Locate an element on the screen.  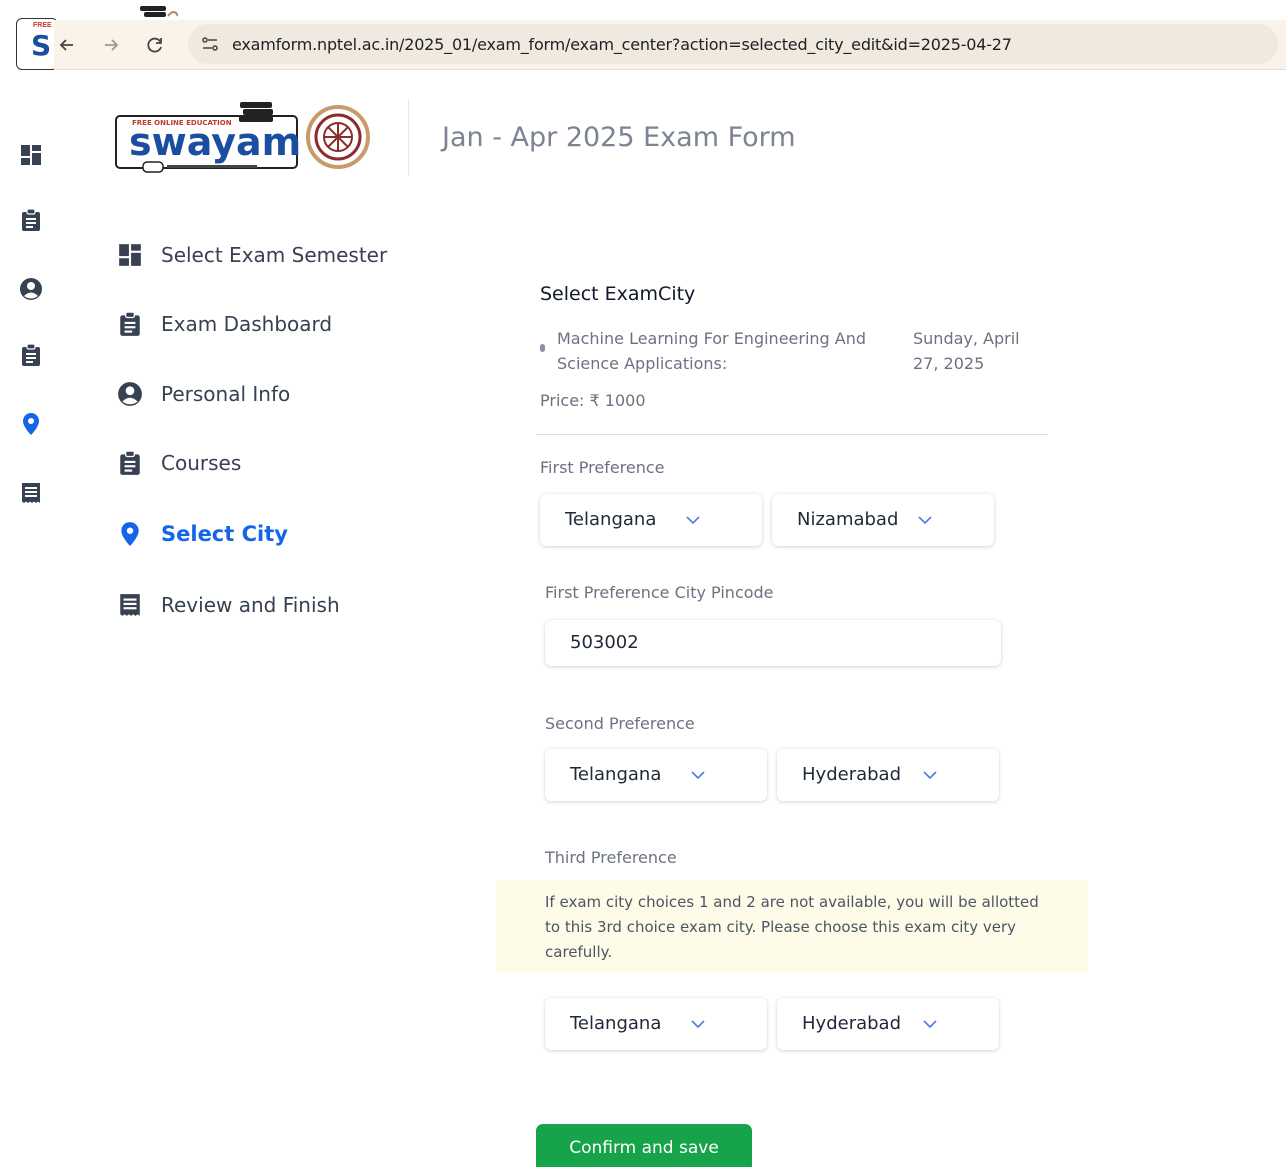
step-label: Personal Info is located at coordinates (226, 394).